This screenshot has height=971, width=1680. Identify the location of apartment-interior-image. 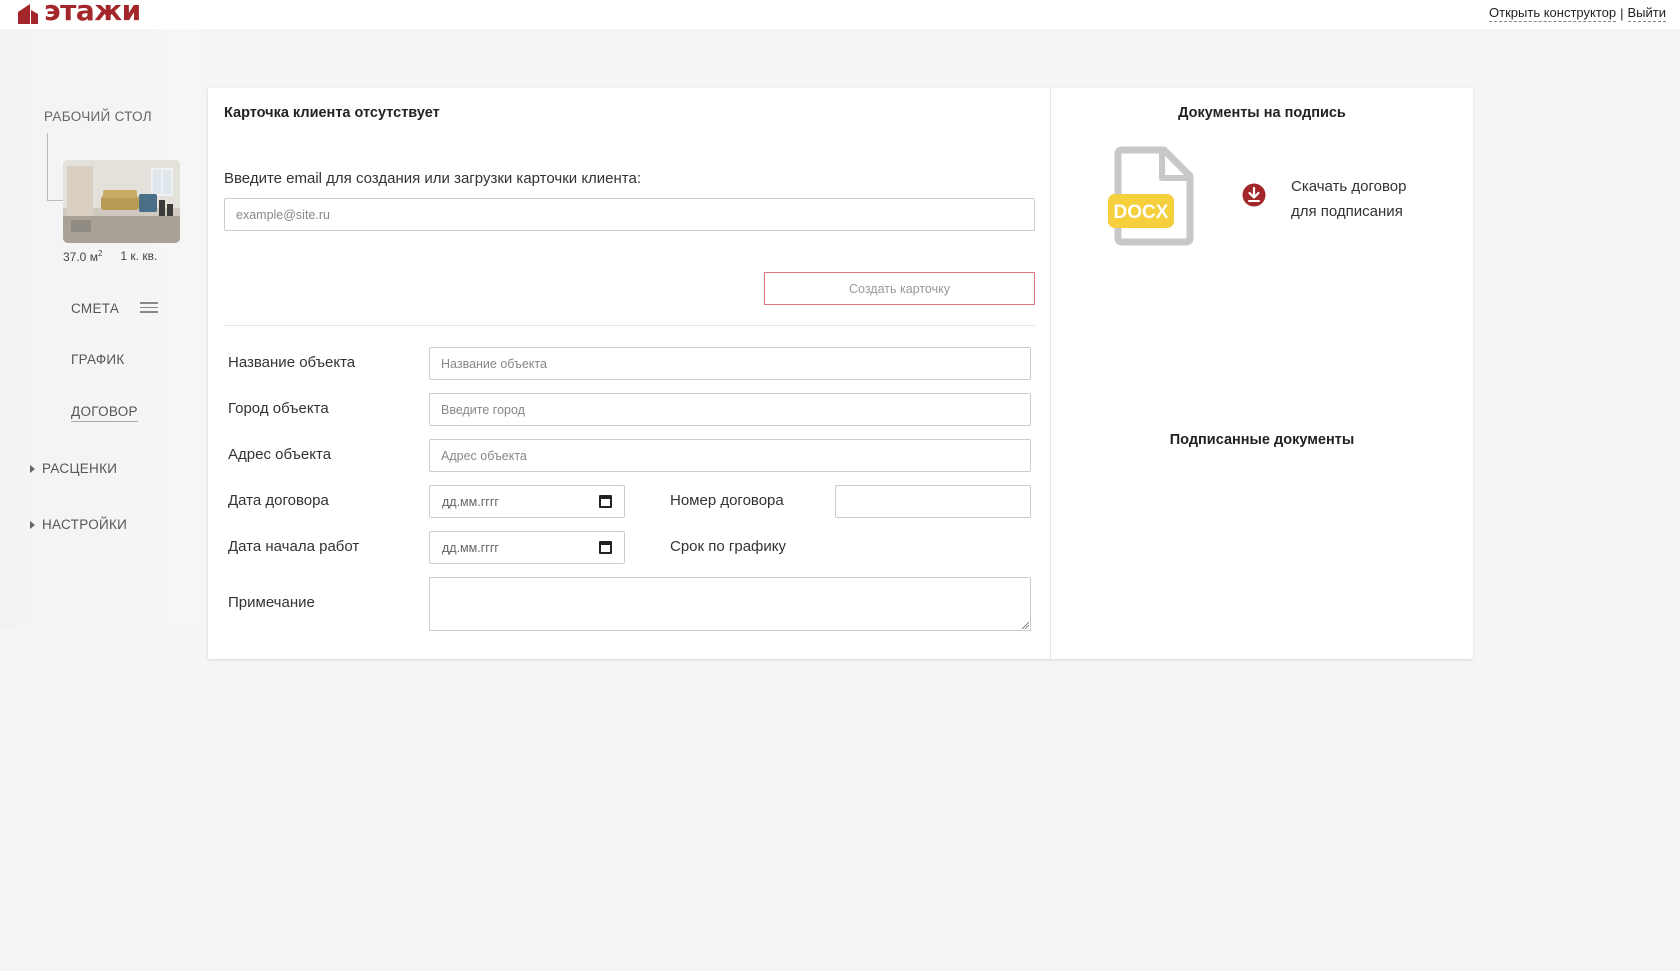
(121, 201).